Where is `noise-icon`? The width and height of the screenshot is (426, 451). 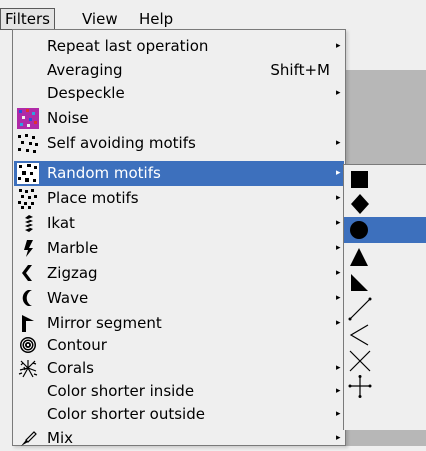
noise-icon is located at coordinates (28, 118).